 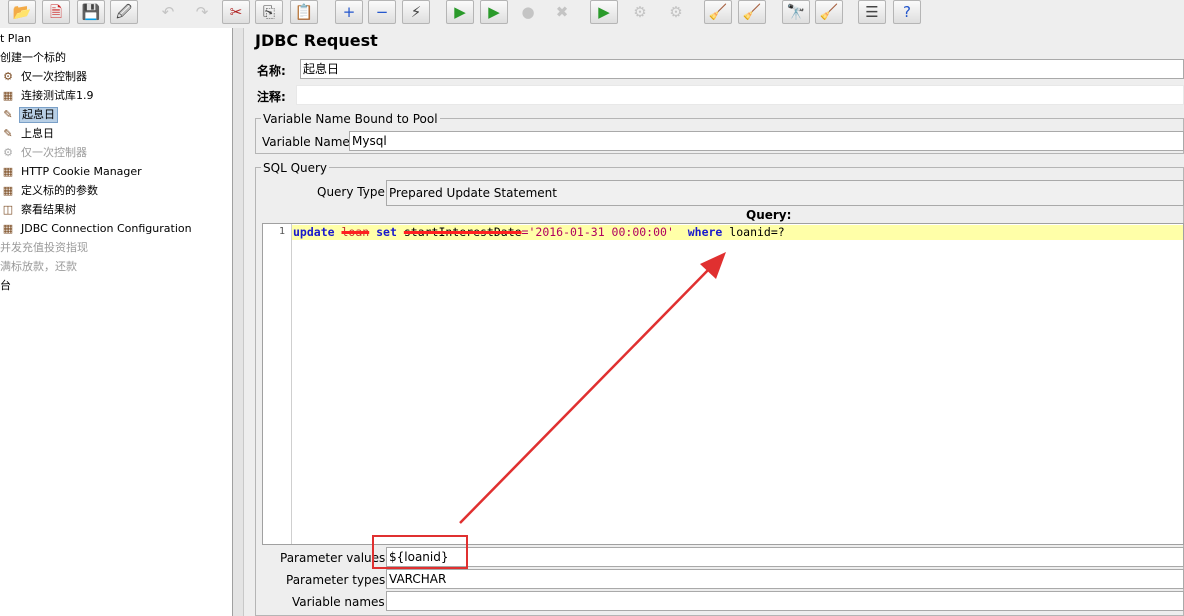 I want to click on annotation-arrow, so click(x=592, y=388).